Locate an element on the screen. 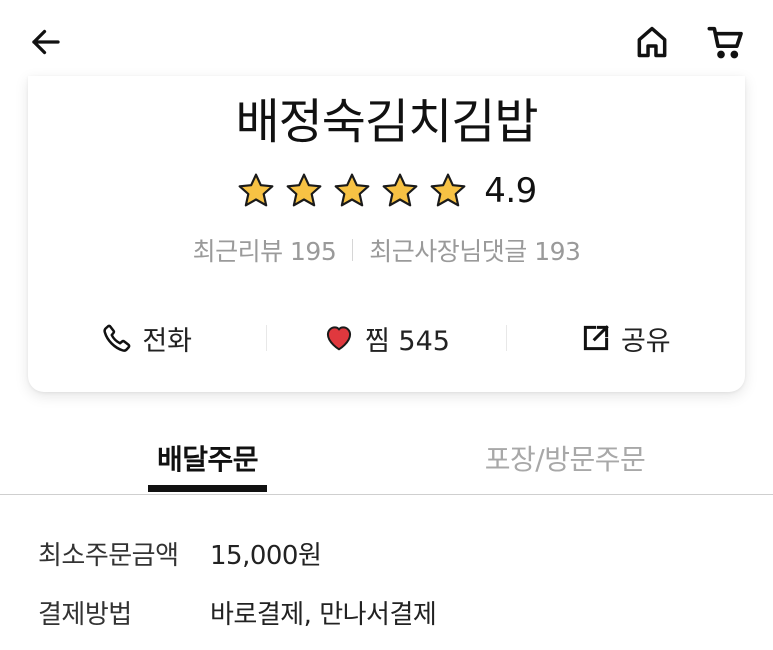  rating-row: 4.9 is located at coordinates (386, 191).